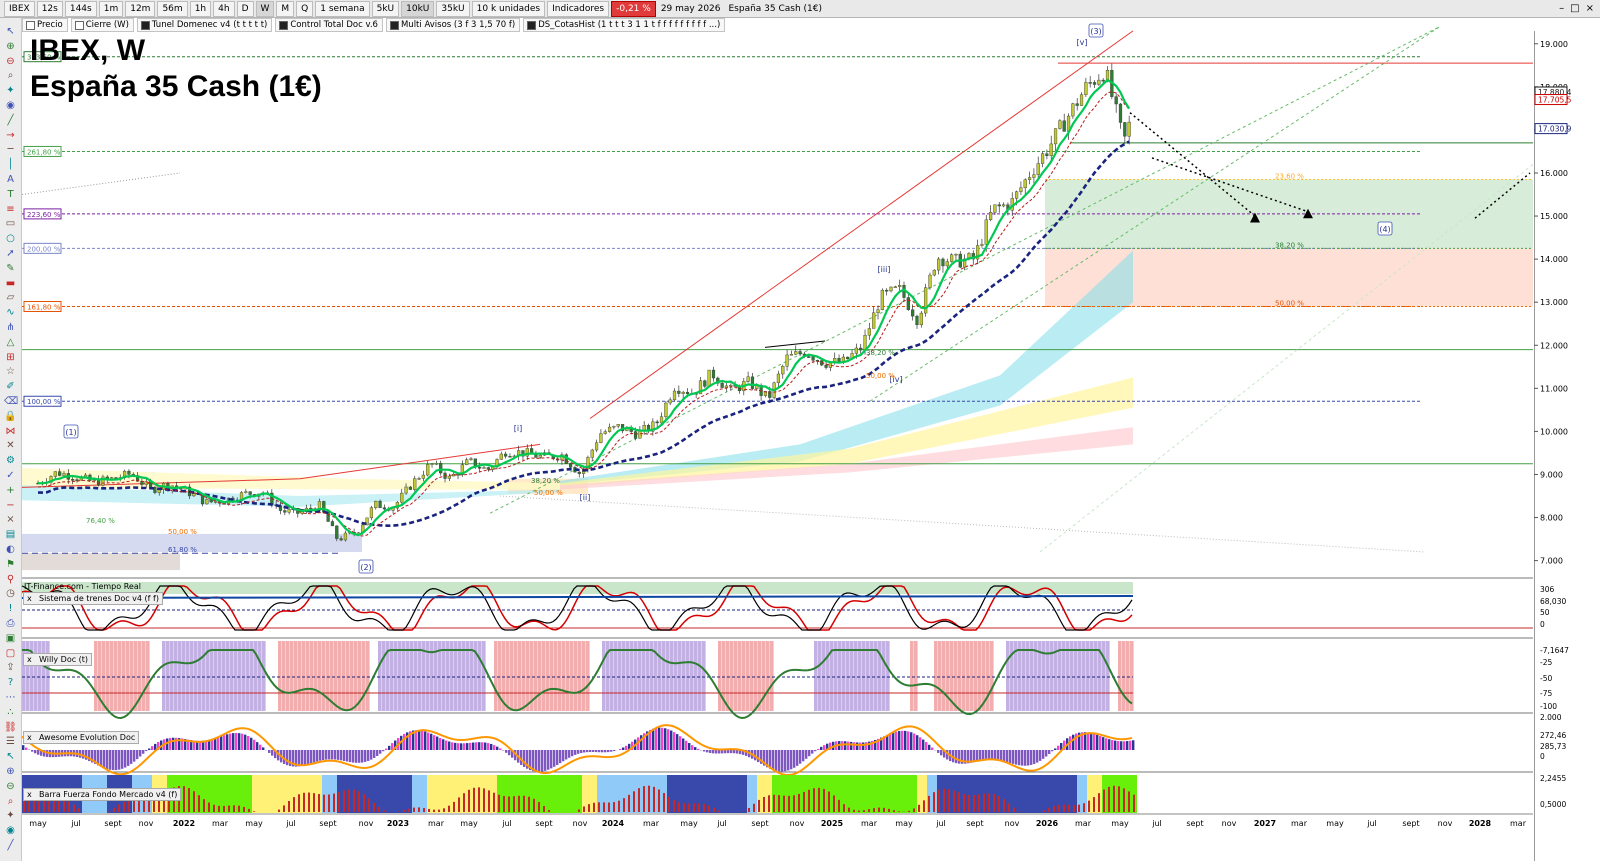 The height and width of the screenshot is (861, 1600). What do you see at coordinates (1095, 31) in the screenshot?
I see `wave-label-2: (3)` at bounding box center [1095, 31].